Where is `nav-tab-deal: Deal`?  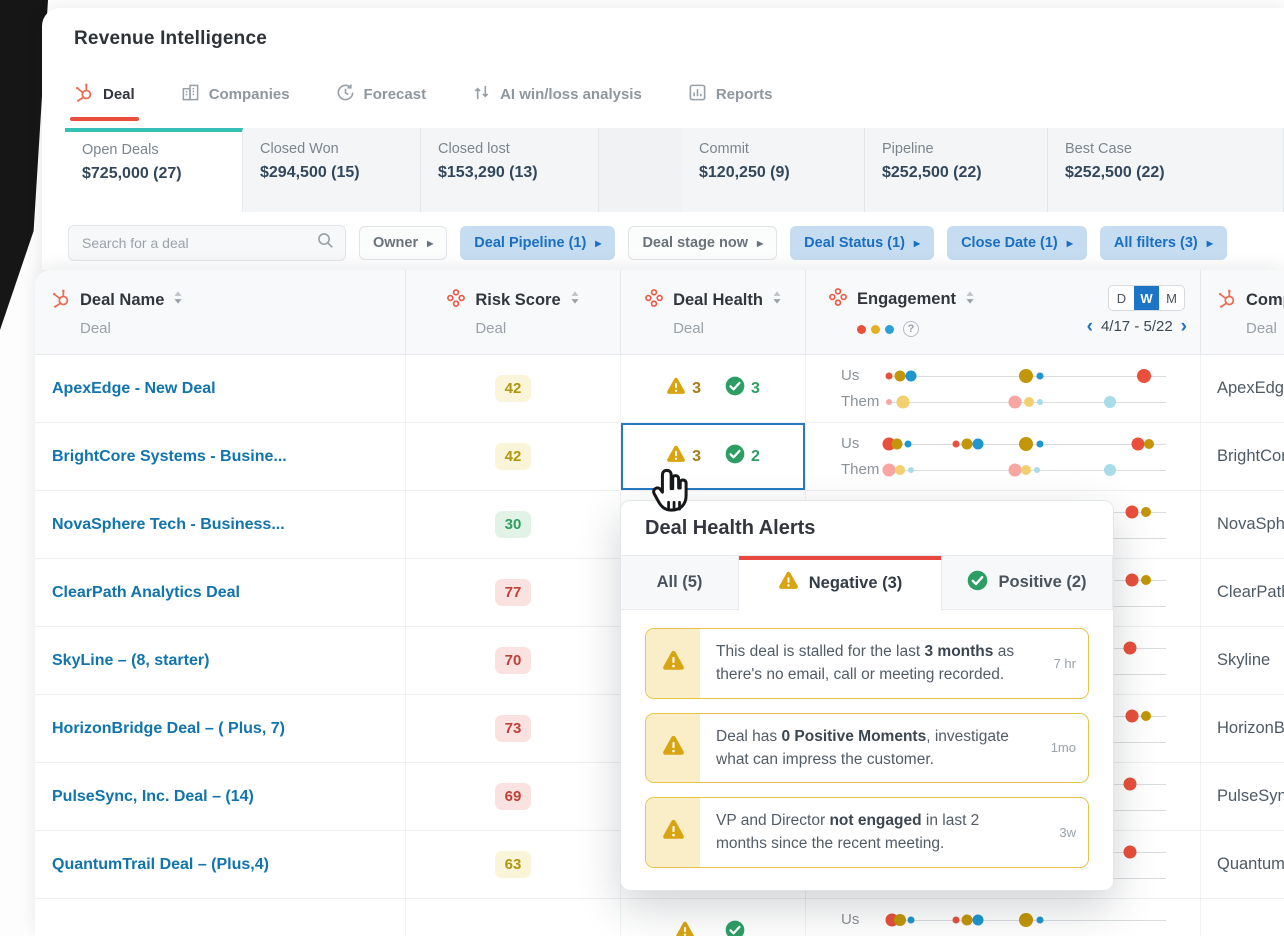
nav-tab-deal: Deal is located at coordinates (104, 101).